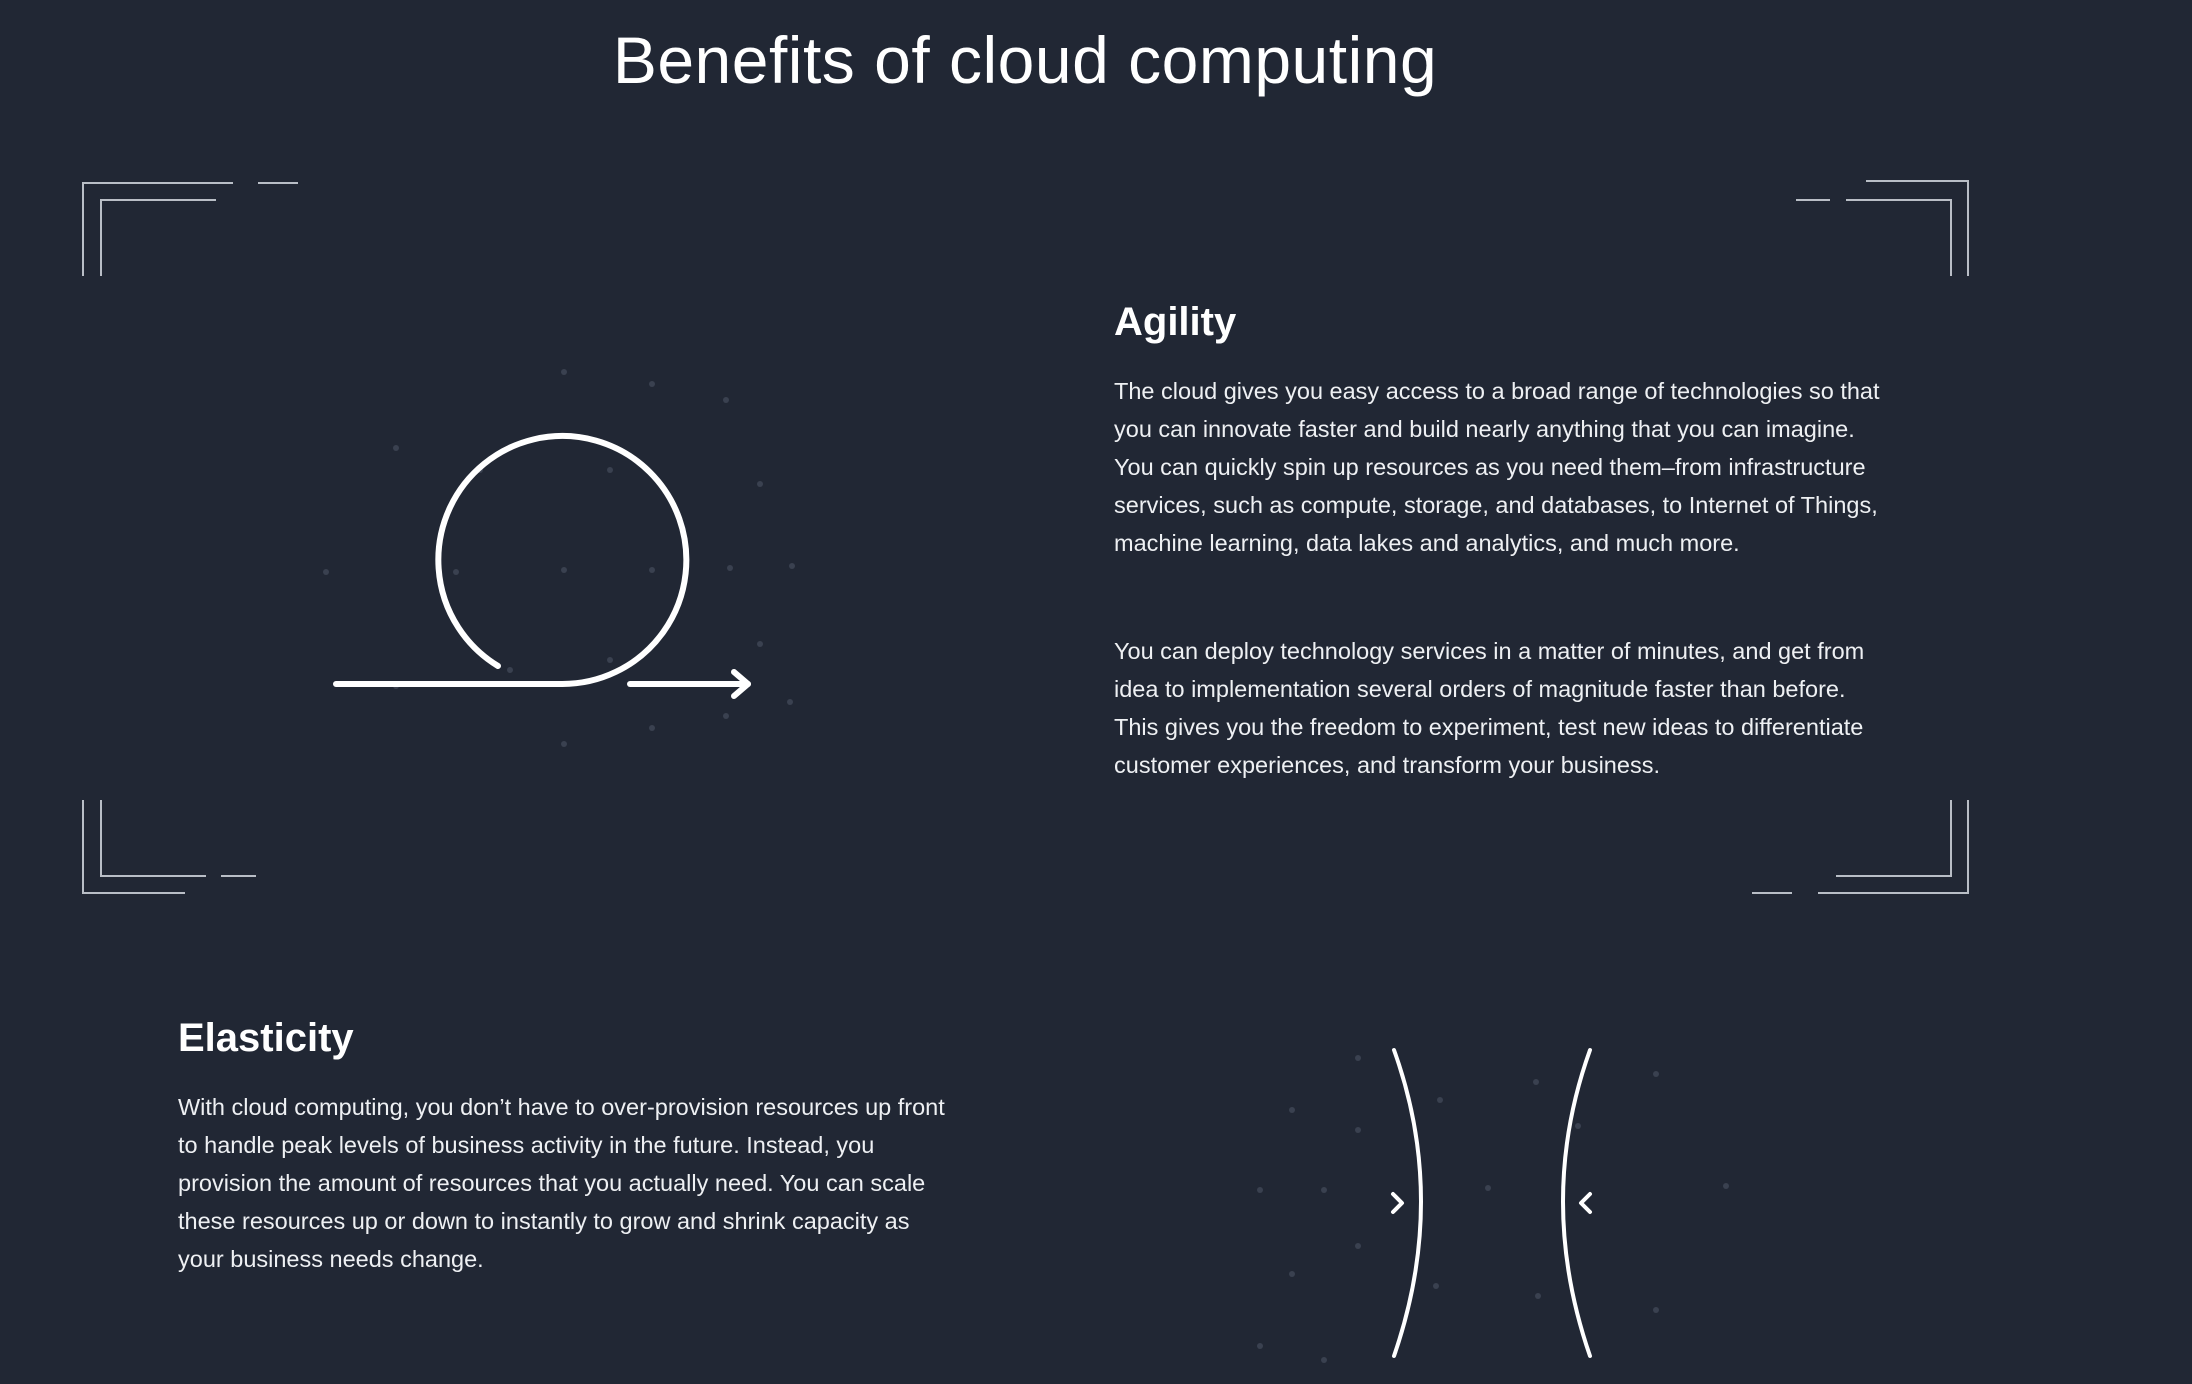  What do you see at coordinates (1585, 1203) in the screenshot?
I see `chevron-left-icon` at bounding box center [1585, 1203].